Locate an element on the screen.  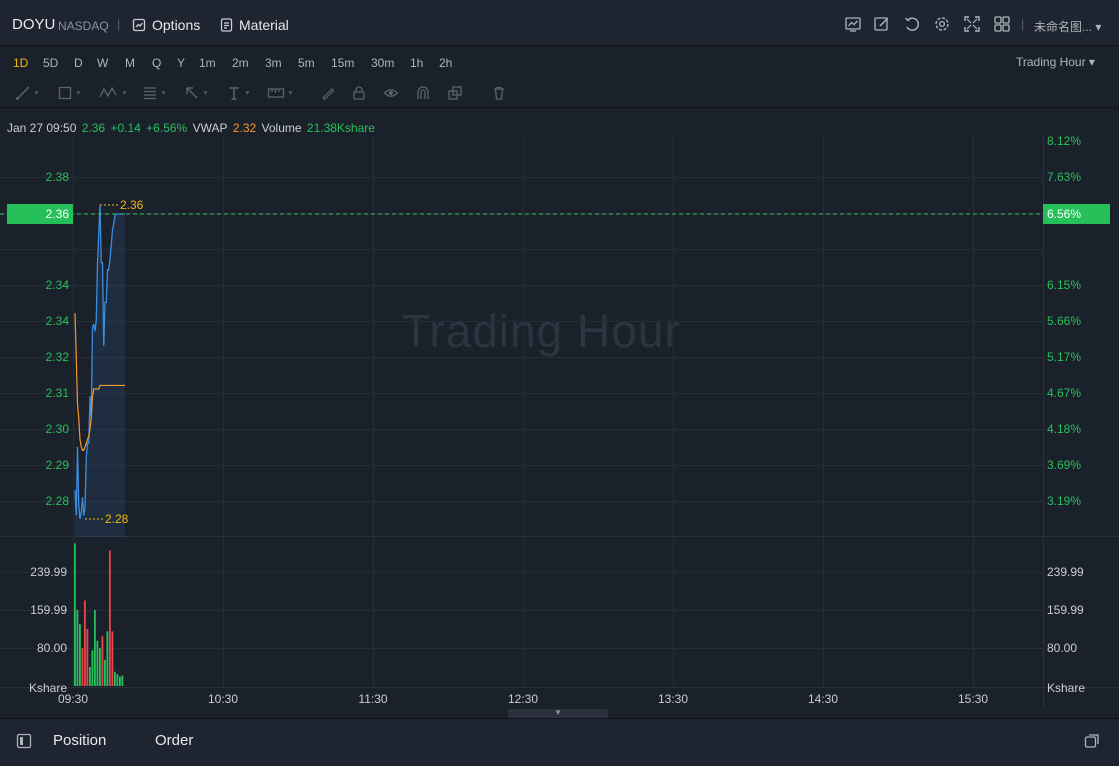
period-d: D is located at coordinates (78, 63).